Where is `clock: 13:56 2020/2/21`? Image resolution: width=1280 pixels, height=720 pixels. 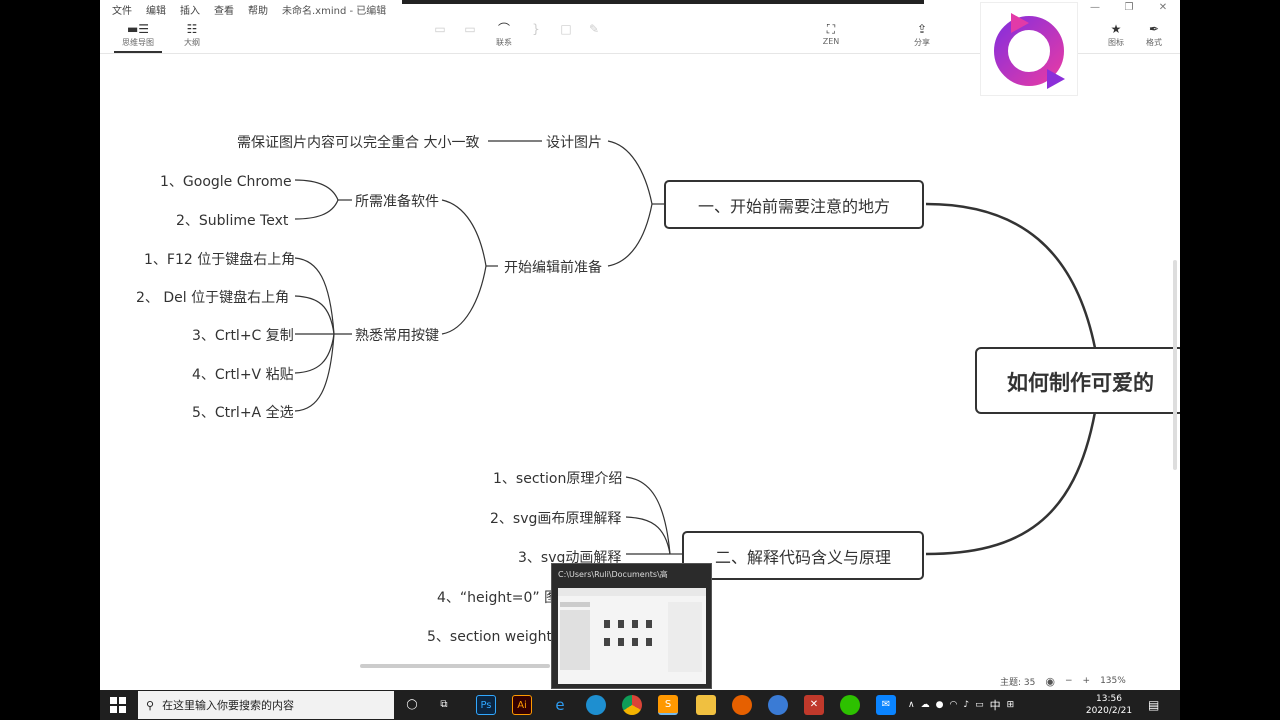 clock: 13:56 2020/2/21 is located at coordinates (1109, 705).